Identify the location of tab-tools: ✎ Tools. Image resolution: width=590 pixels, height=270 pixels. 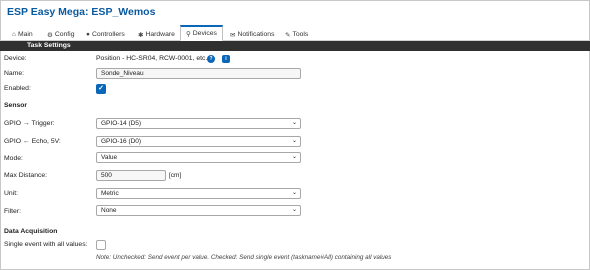
(296, 34).